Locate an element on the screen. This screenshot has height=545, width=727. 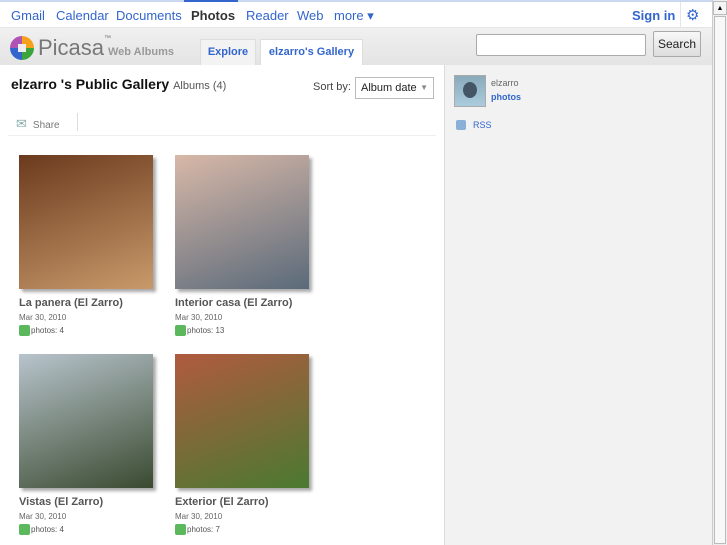
username: elzarro is located at coordinates (505, 83).